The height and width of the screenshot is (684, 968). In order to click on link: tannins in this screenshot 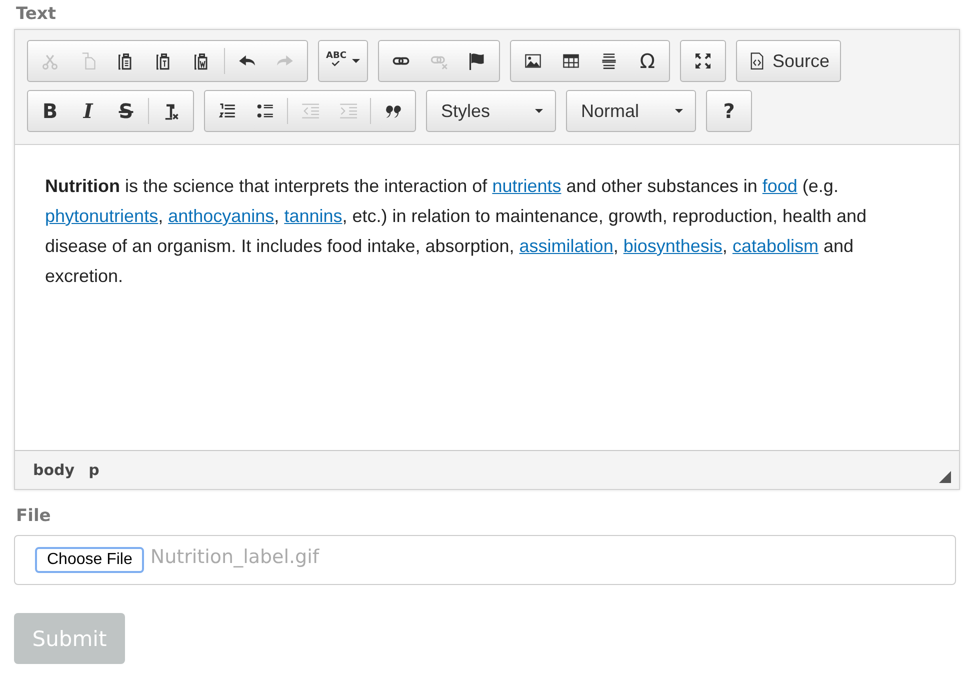, I will do `click(313, 216)`.